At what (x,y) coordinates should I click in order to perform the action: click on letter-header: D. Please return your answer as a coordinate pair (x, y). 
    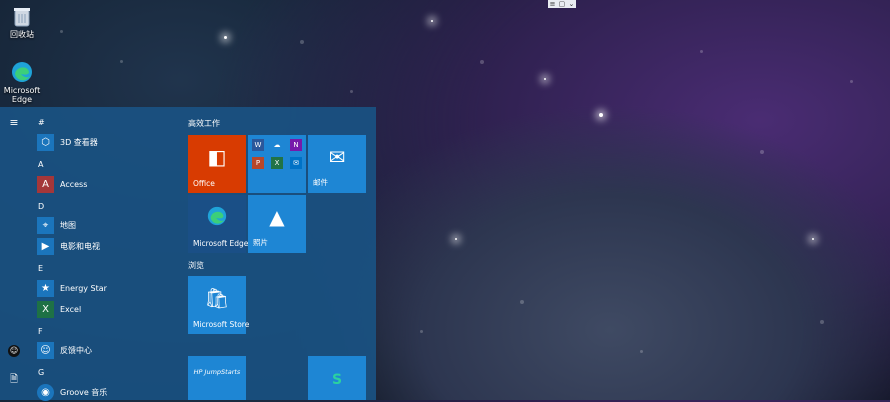
    Looking at the image, I should click on (41, 206).